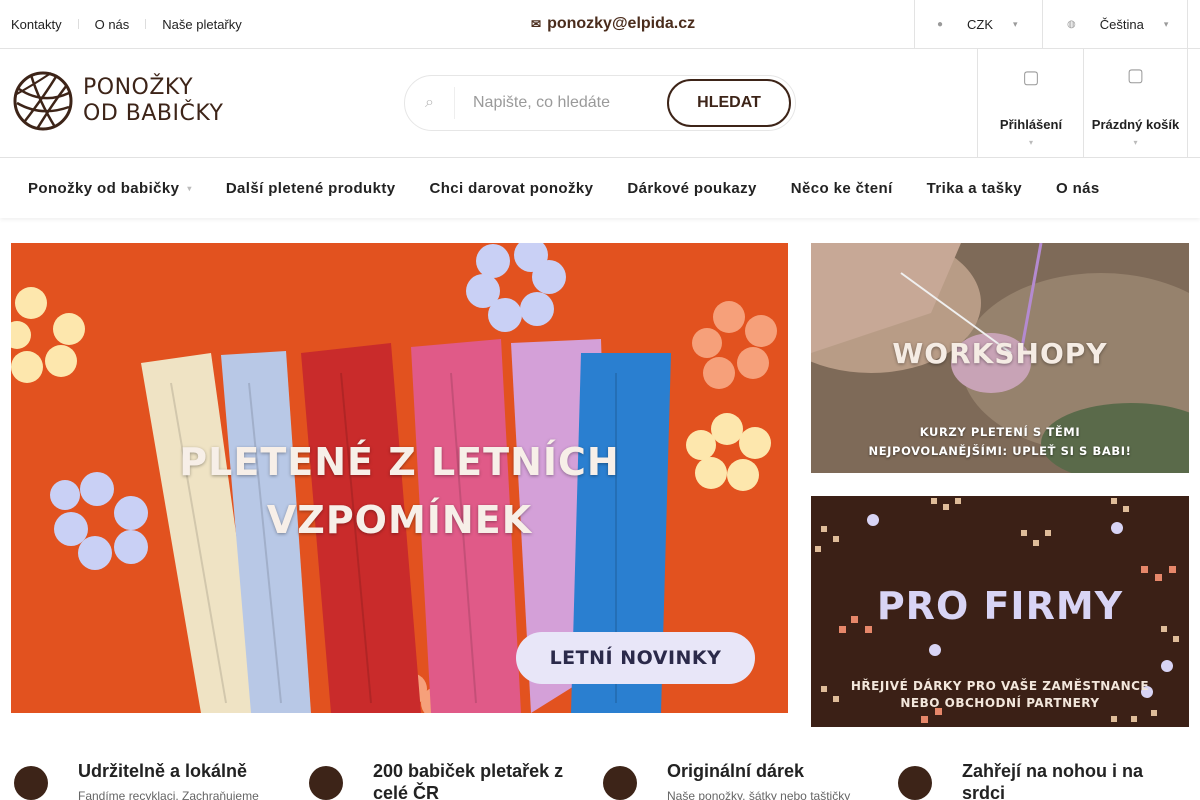 This screenshot has height=800, width=1200. Describe the element at coordinates (201, 24) in the screenshot. I see `top-link-knitters: Naše pletařky` at that location.